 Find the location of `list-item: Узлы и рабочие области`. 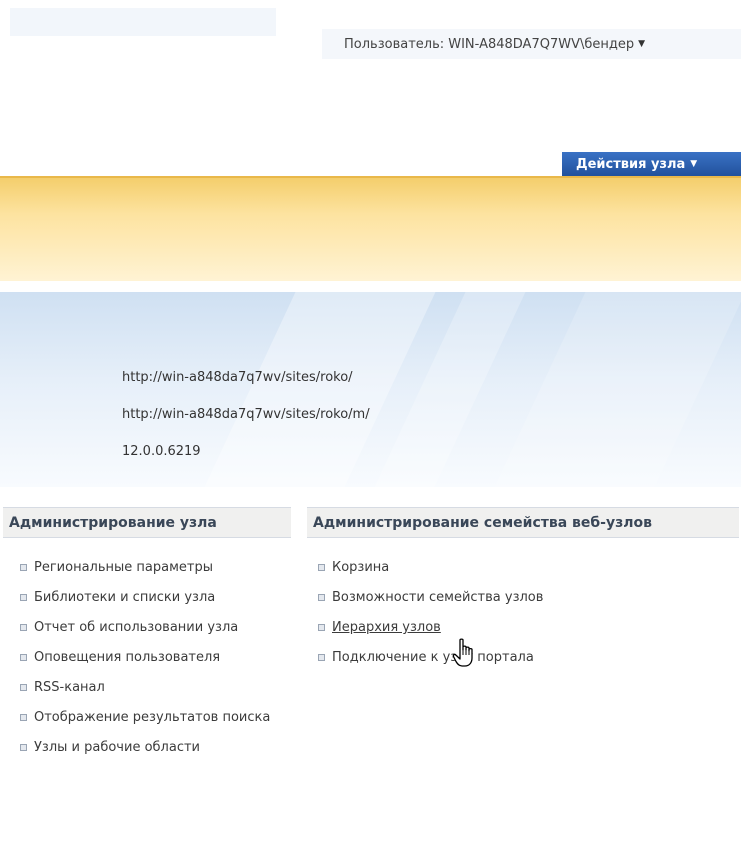

list-item: Узлы и рабочие области is located at coordinates (157, 747).